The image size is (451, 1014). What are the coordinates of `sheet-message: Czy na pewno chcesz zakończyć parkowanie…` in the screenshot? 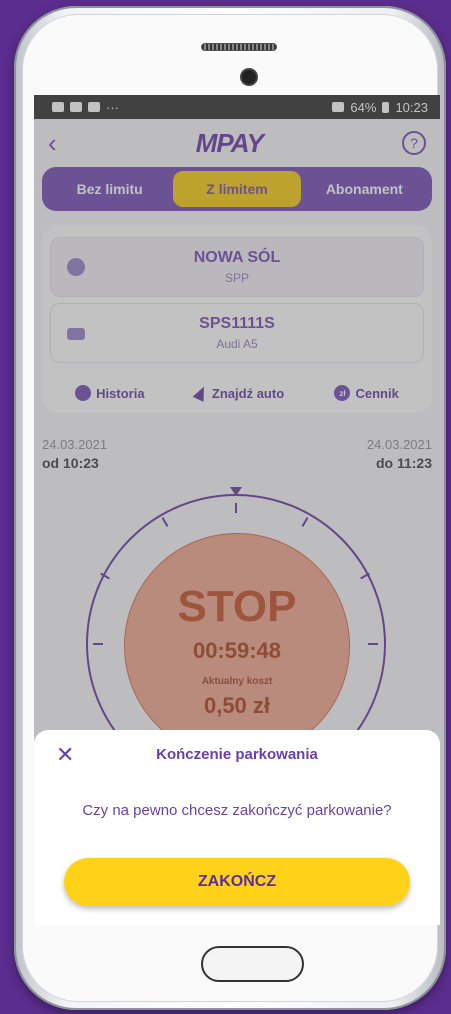 It's located at (237, 810).